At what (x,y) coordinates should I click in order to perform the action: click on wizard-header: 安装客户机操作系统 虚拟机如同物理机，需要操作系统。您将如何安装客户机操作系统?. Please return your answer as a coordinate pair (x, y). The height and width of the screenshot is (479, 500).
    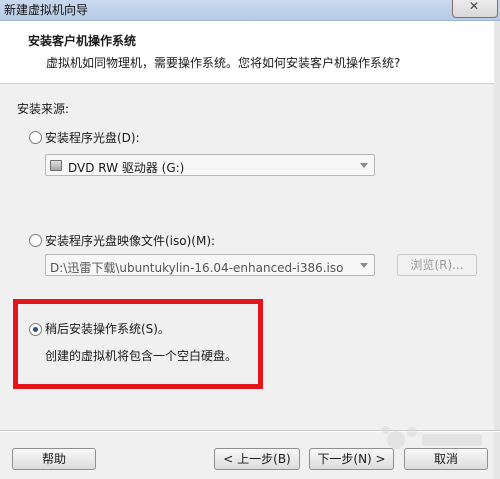
    Looking at the image, I should click on (250, 52).